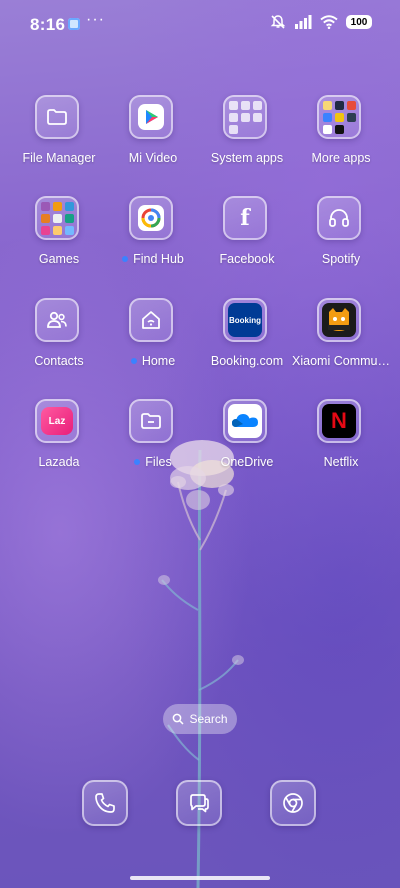  Describe the element at coordinates (200, 878) in the screenshot. I see `home-gesture-bar` at that location.